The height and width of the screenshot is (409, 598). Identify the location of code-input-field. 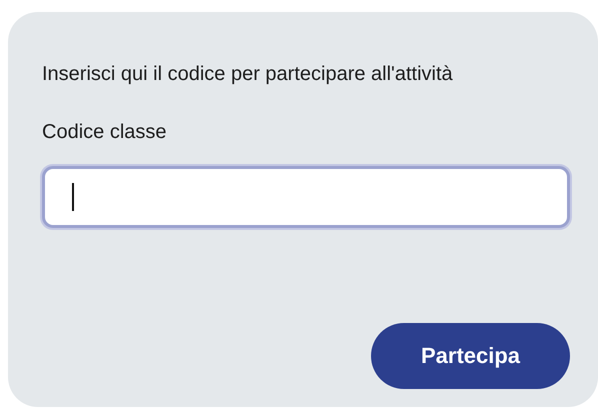
(306, 197).